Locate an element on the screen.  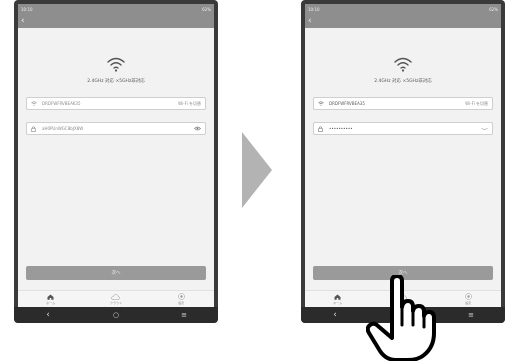
password-field: •••••••••• is located at coordinates (403, 128).